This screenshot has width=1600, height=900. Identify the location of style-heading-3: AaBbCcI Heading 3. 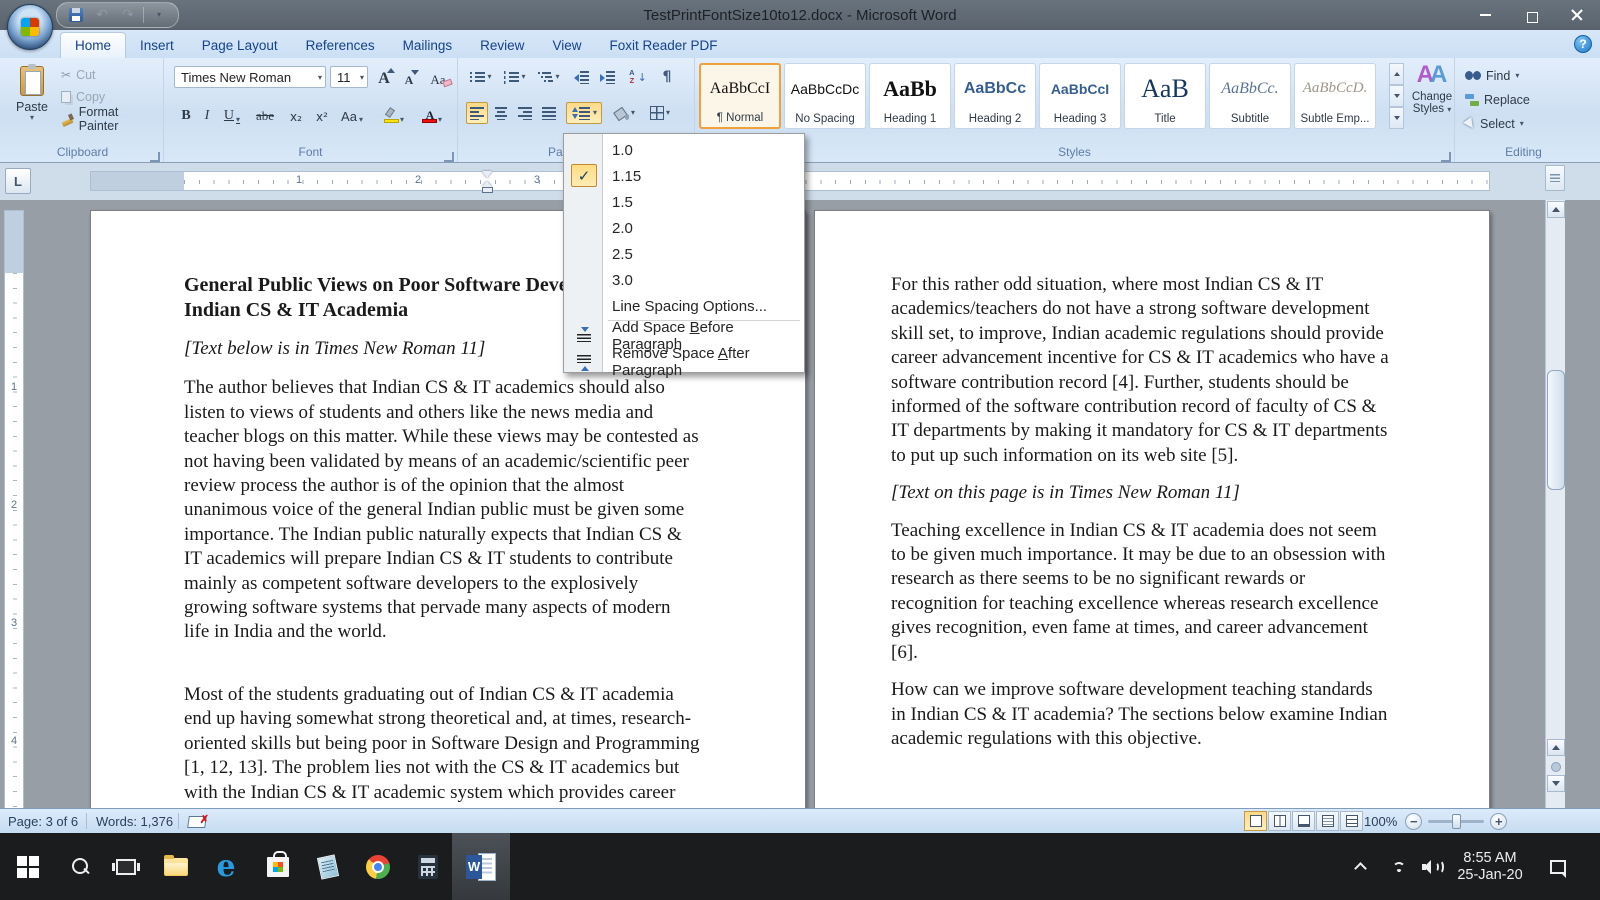
(1080, 96).